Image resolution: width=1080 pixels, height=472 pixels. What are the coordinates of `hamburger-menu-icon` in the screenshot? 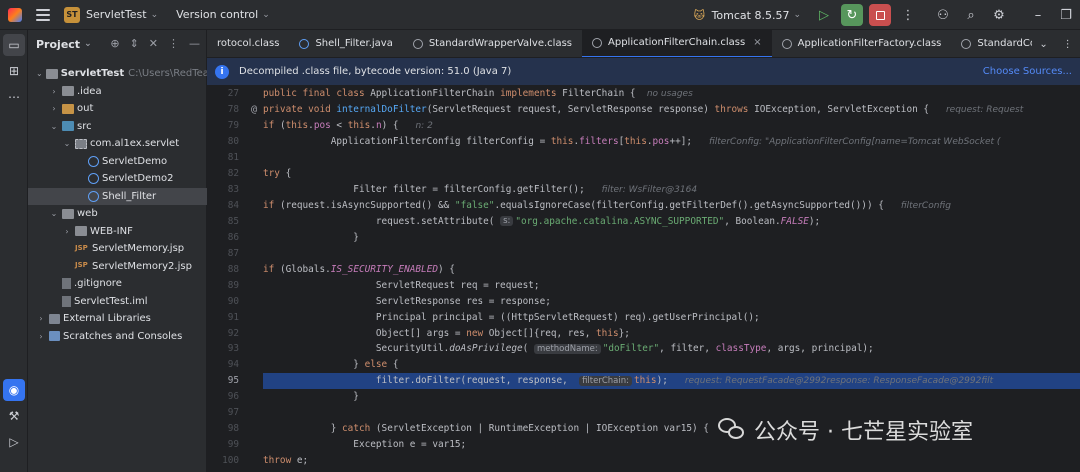 It's located at (43, 14).